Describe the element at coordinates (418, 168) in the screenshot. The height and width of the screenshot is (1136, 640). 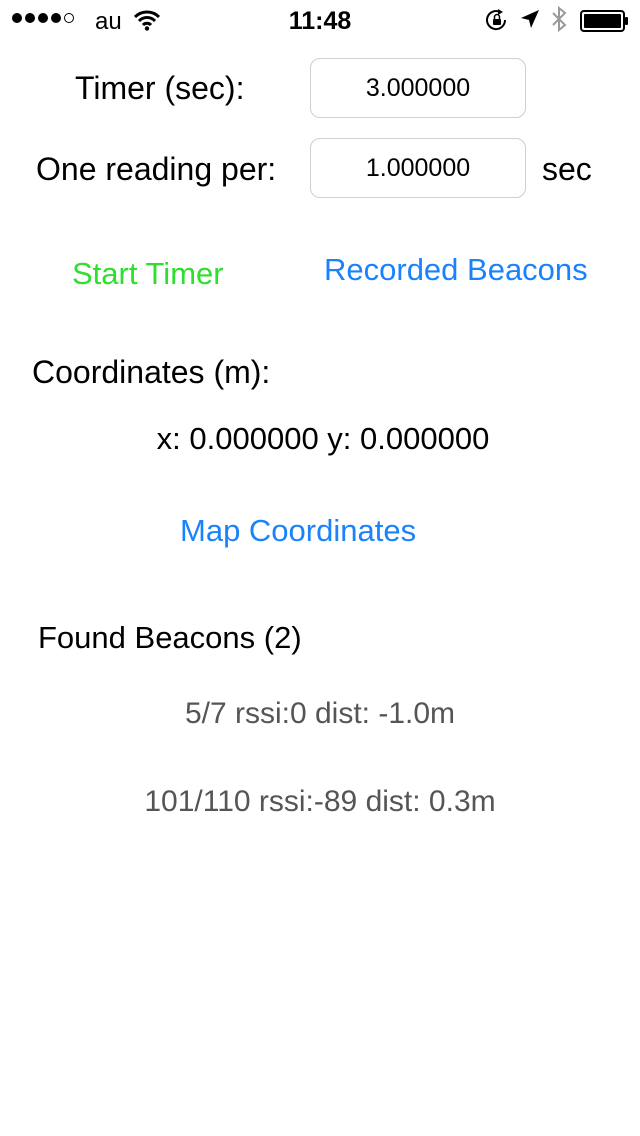
I see `reading-interval-input: 1.000000` at that location.